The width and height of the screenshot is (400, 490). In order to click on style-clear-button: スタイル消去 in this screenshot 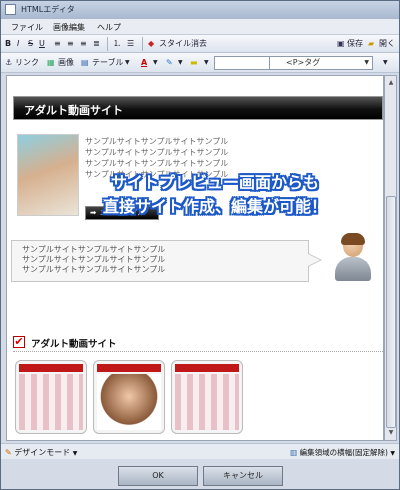, I will do `click(183, 44)`.